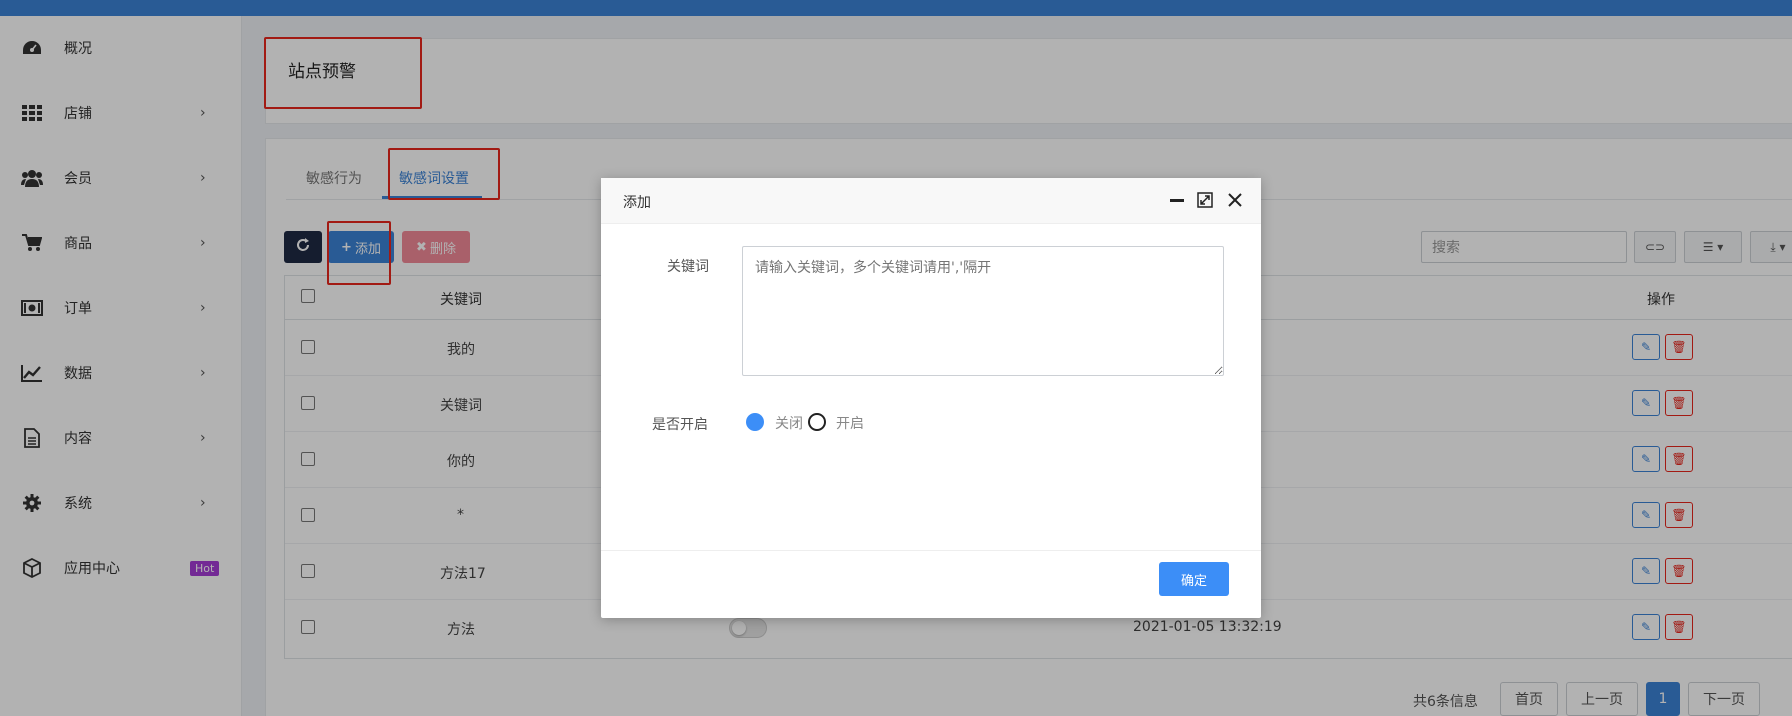 The height and width of the screenshot is (716, 1792). Describe the element at coordinates (1235, 200) in the screenshot. I see `close-icon` at that location.